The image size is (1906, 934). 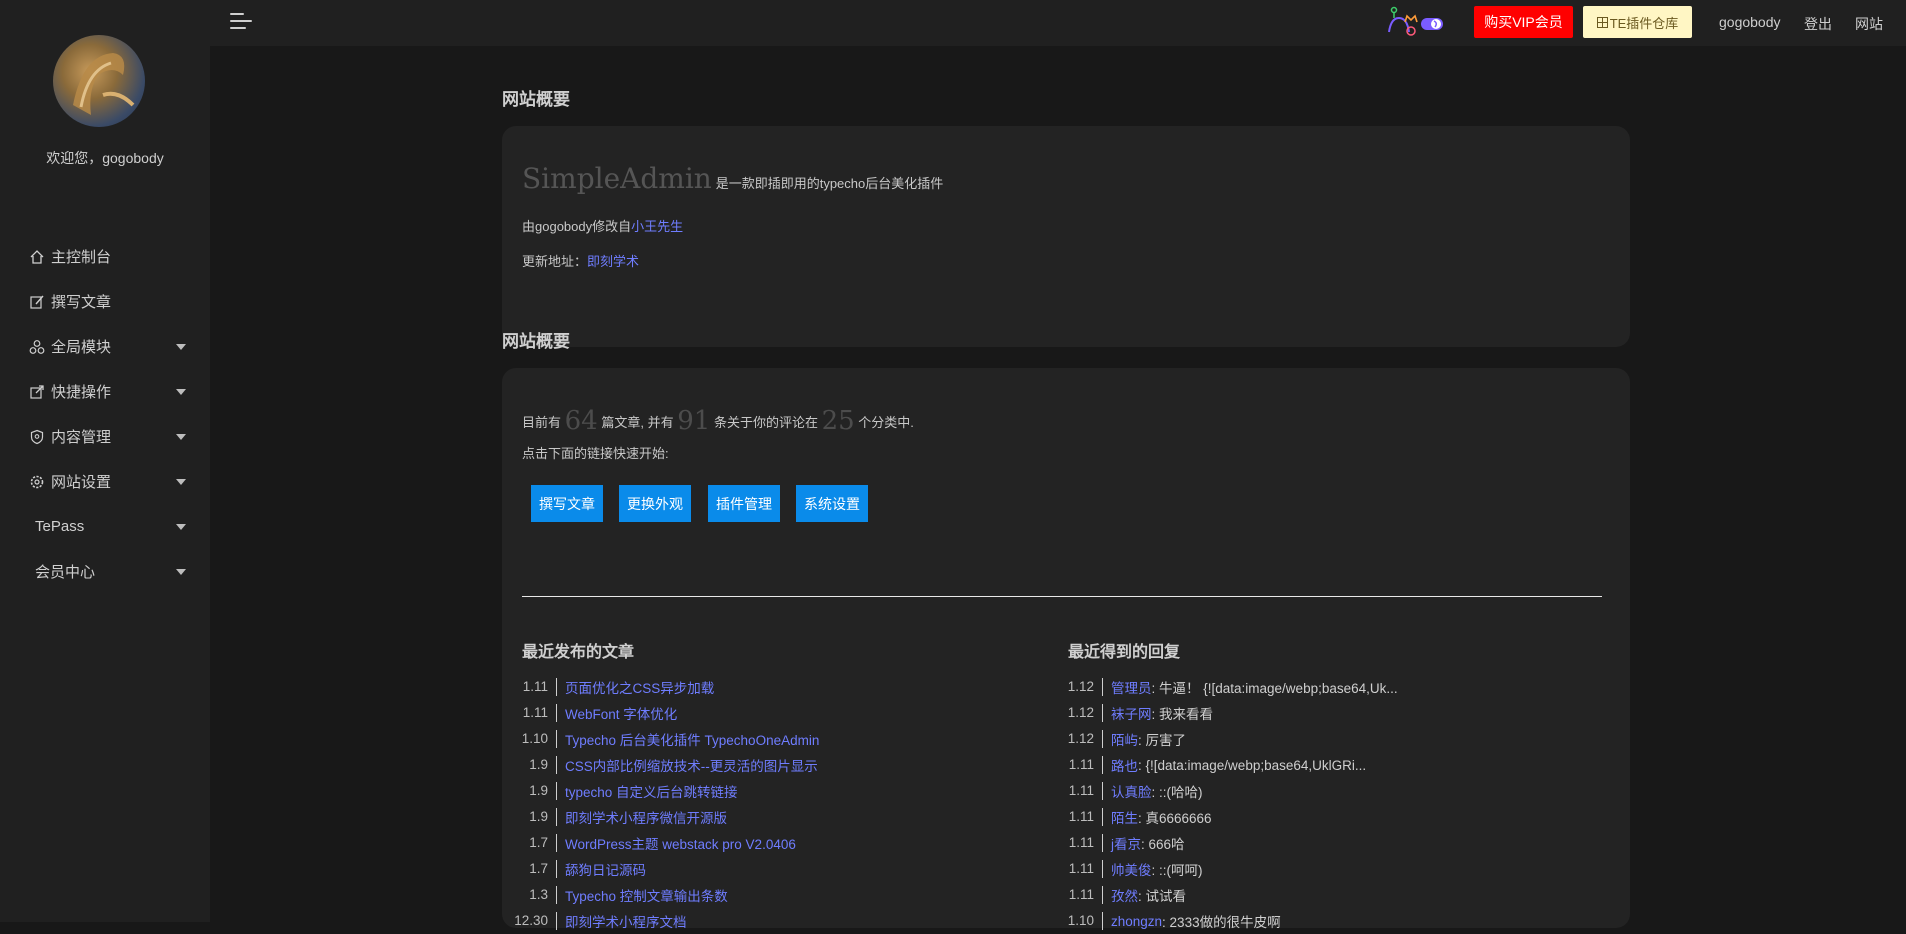 I want to click on plugin-management-button: 插件管理, so click(x=744, y=503).